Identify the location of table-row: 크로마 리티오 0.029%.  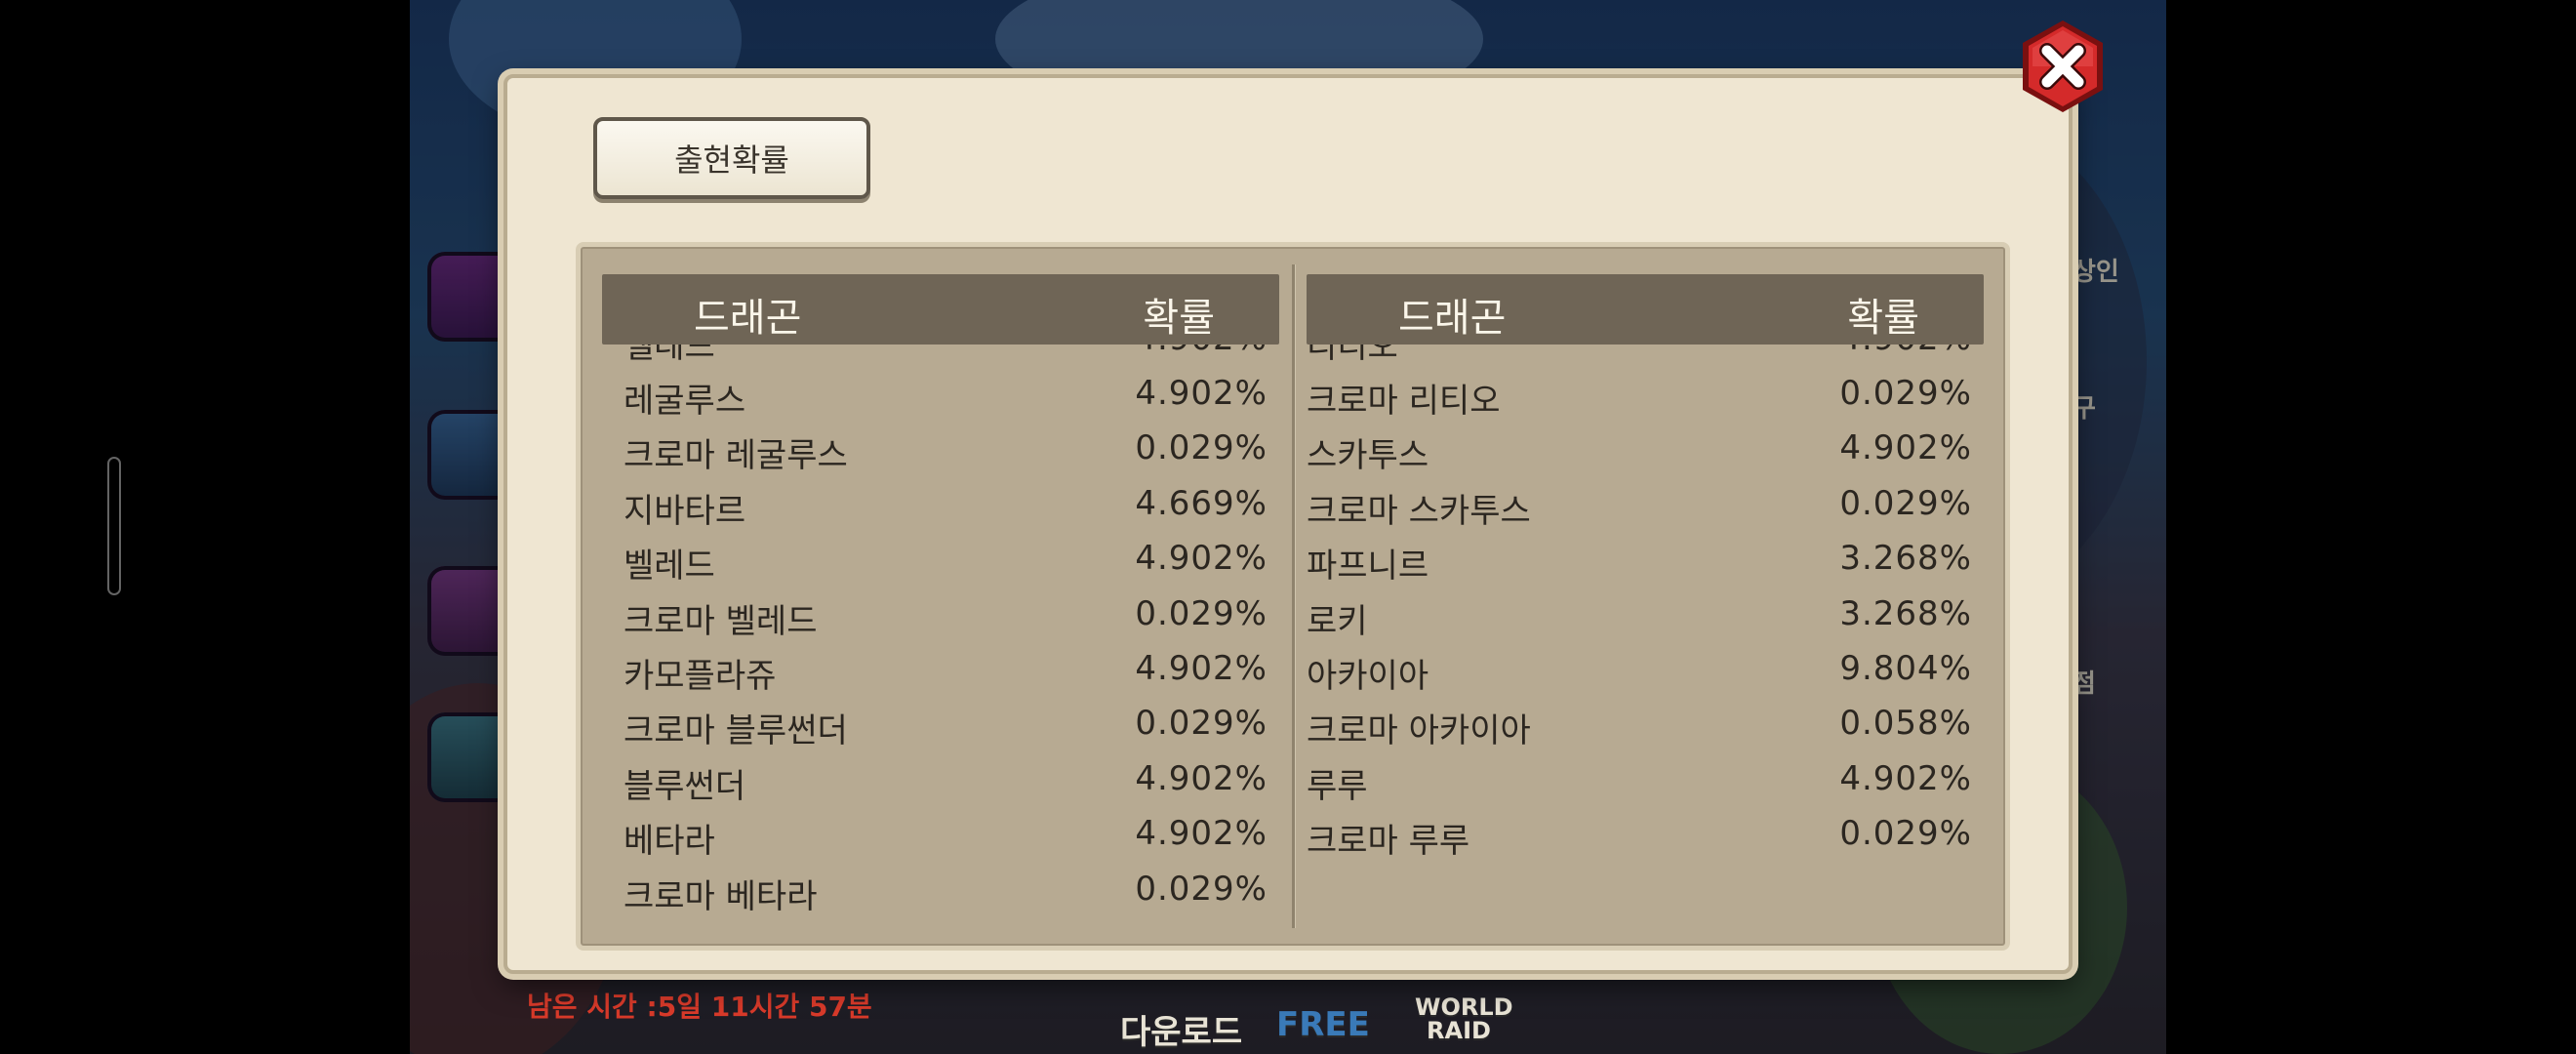
(1645, 393).